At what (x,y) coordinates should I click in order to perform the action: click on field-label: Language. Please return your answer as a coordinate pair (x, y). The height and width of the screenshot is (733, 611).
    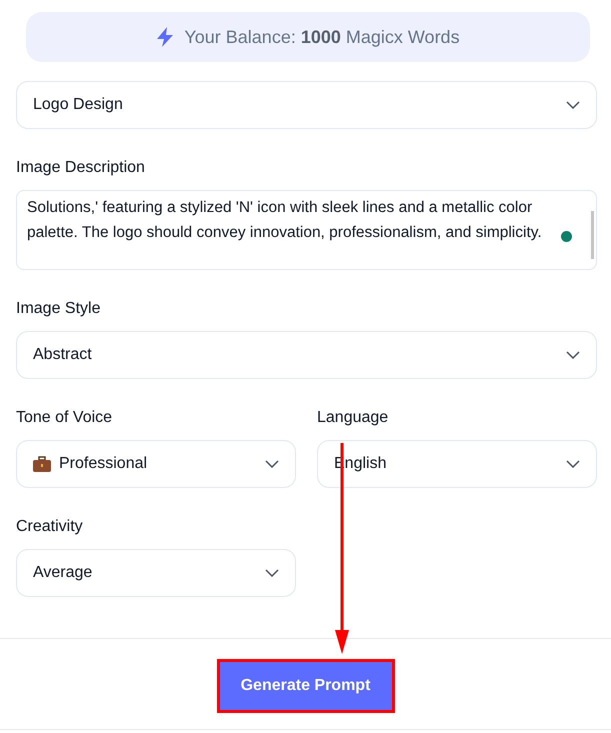
    Looking at the image, I should click on (353, 418).